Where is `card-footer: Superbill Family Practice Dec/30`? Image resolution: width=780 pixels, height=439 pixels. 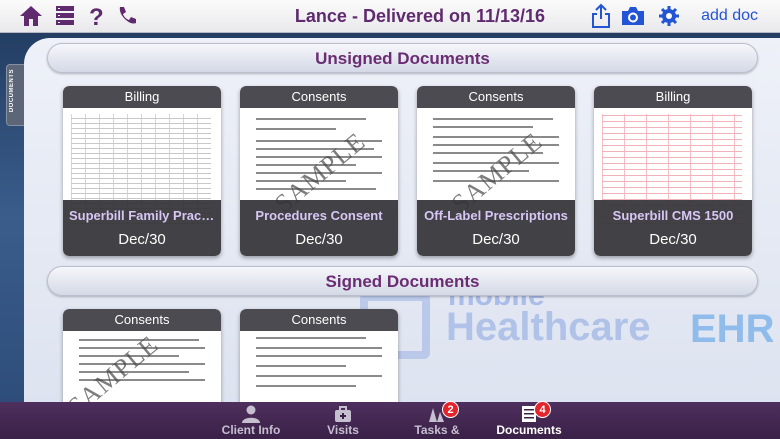
card-footer: Superbill Family Practice Dec/30 is located at coordinates (142, 228).